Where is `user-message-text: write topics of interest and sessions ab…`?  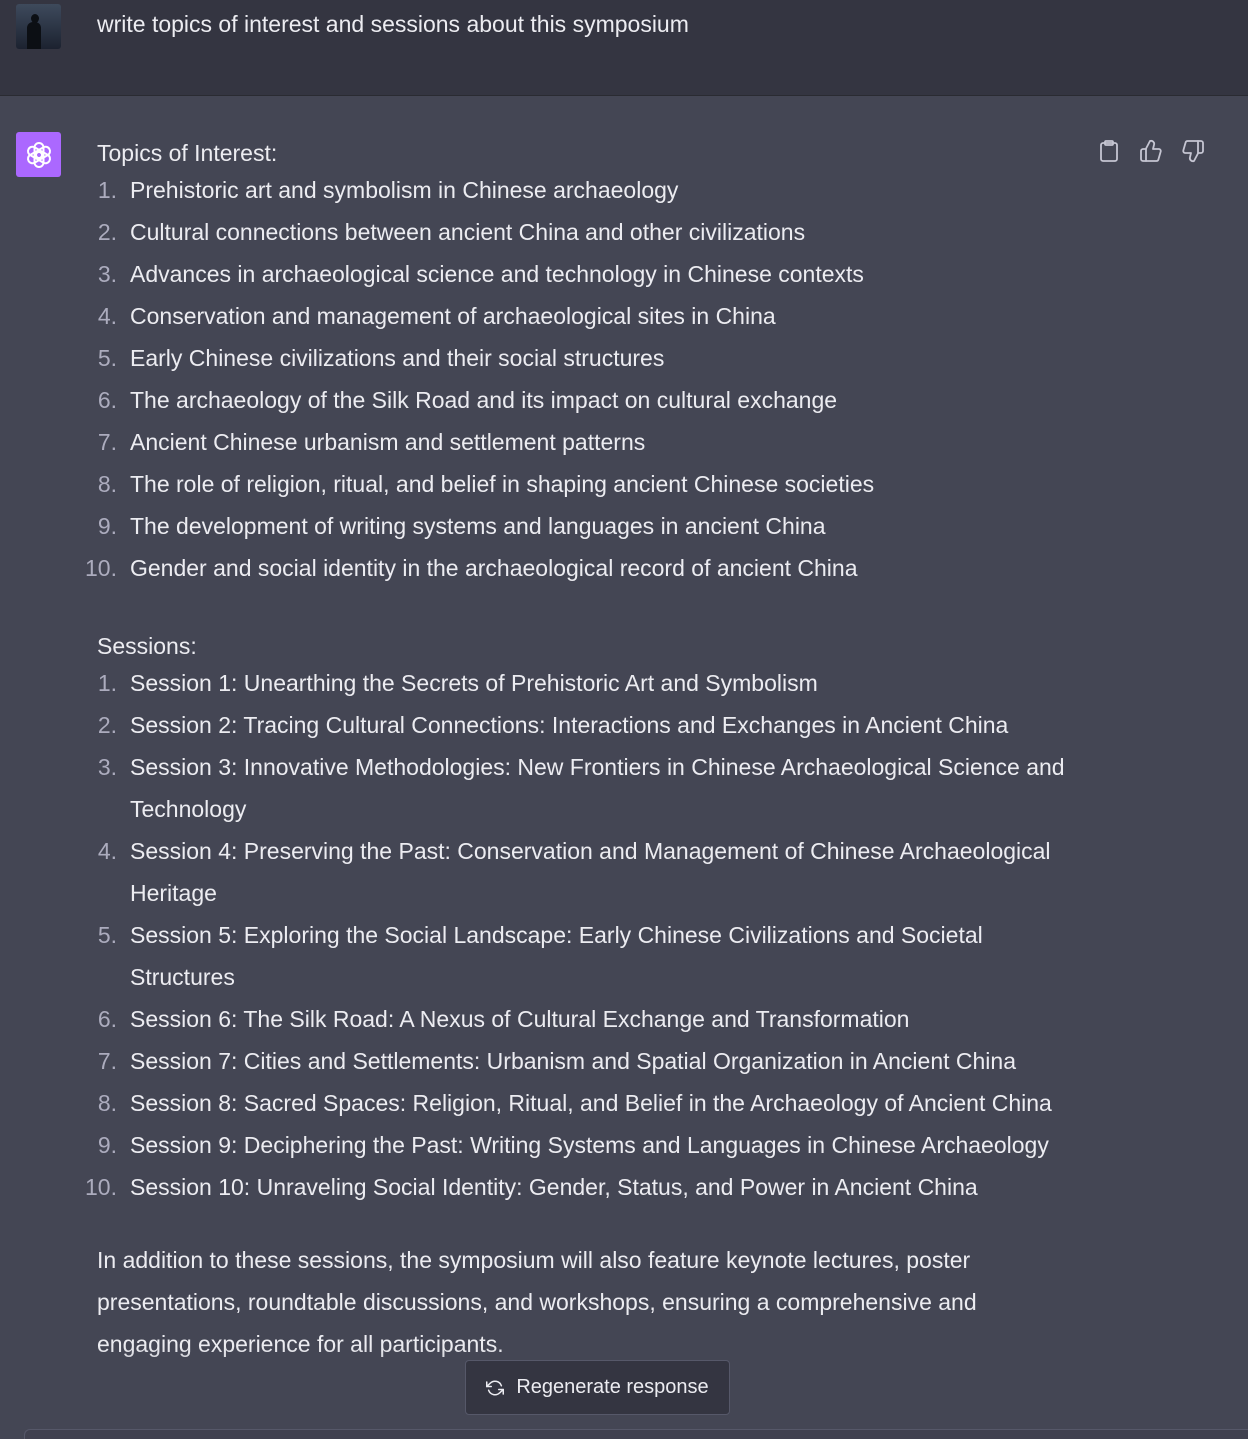 user-message-text: write topics of interest and sessions ab… is located at coordinates (393, 24).